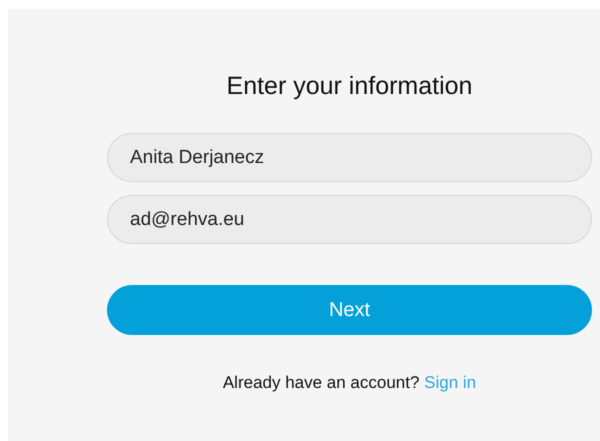 This screenshot has height=441, width=600. I want to click on account-prompt: Already have an account? Sign in, so click(350, 383).